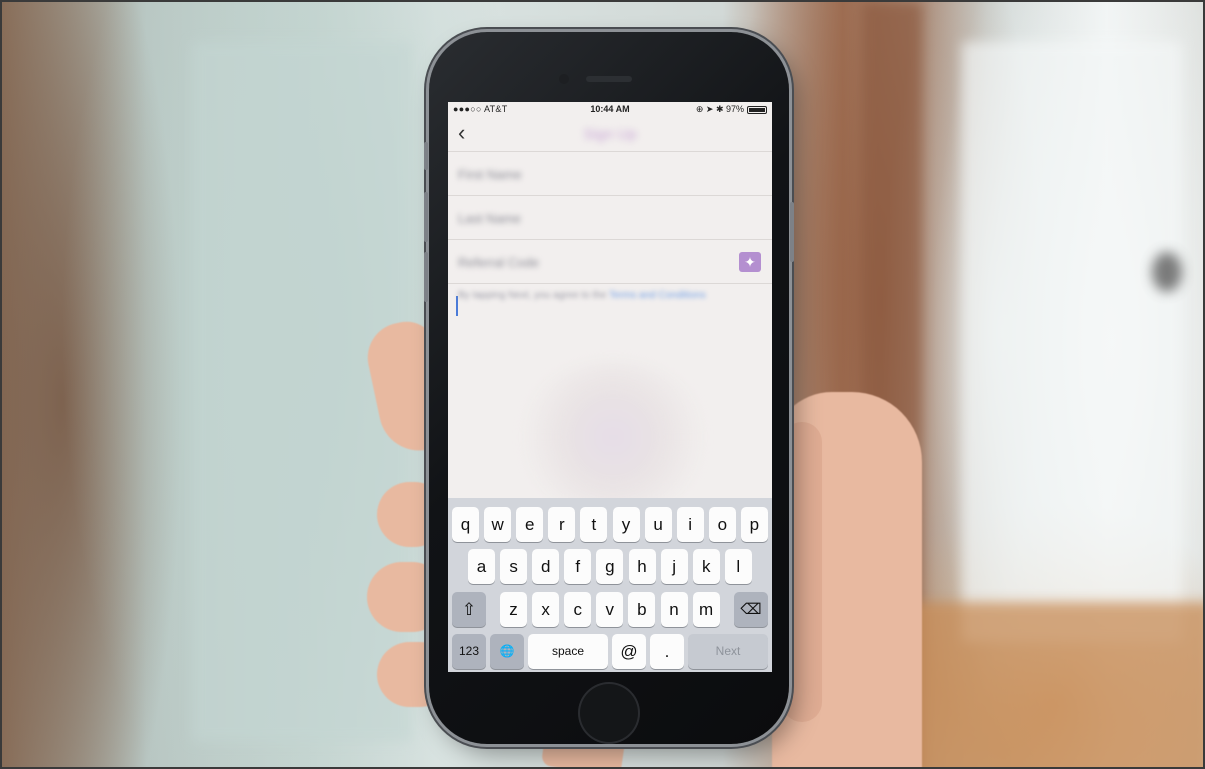 The width and height of the screenshot is (1205, 769). Describe the element at coordinates (658, 524) in the screenshot. I see `key-u: u` at that location.